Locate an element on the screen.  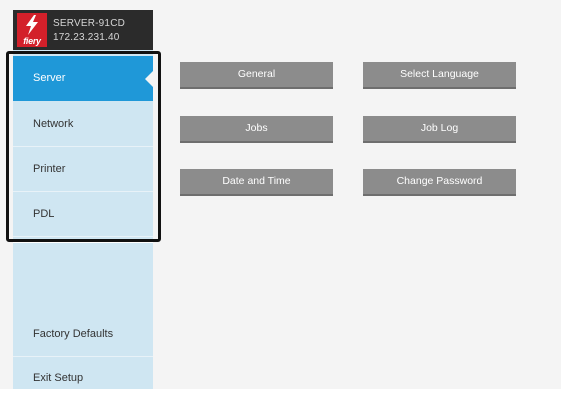
server-header: fiery SERVER-91CD 172.23.231.40 is located at coordinates (83, 30).